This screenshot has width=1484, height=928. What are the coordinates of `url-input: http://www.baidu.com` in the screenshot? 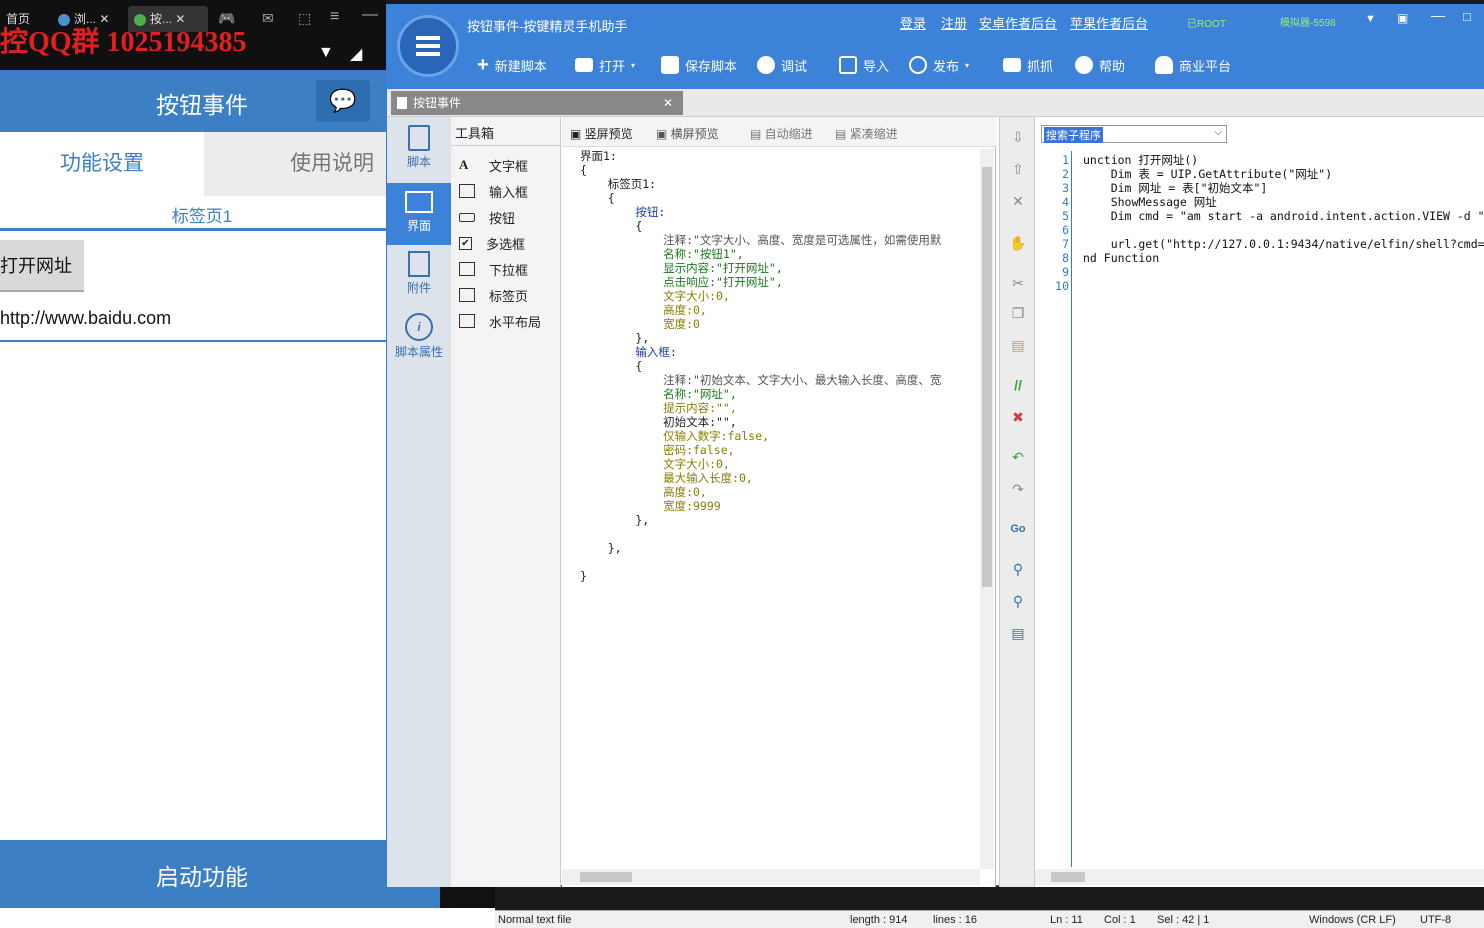 It's located at (193, 325).